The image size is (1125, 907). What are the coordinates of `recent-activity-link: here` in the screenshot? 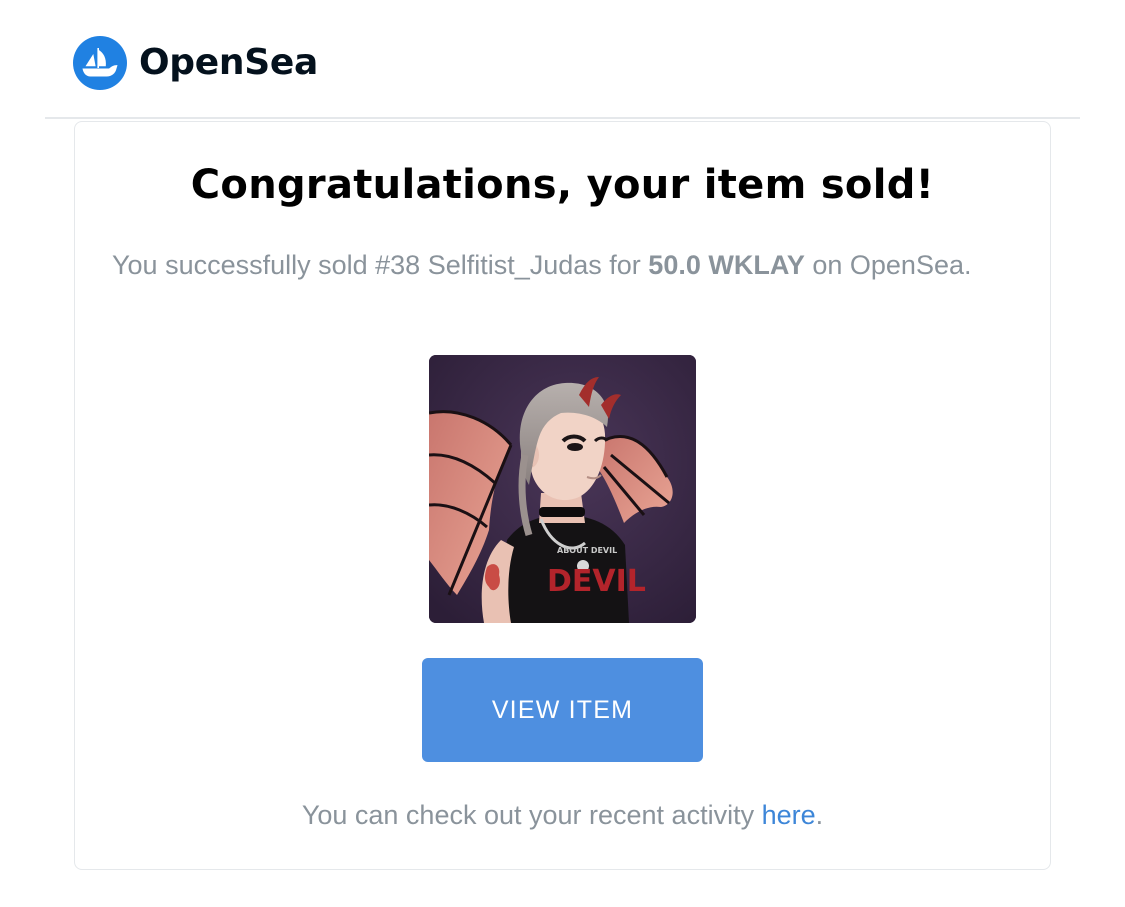 It's located at (789, 815).